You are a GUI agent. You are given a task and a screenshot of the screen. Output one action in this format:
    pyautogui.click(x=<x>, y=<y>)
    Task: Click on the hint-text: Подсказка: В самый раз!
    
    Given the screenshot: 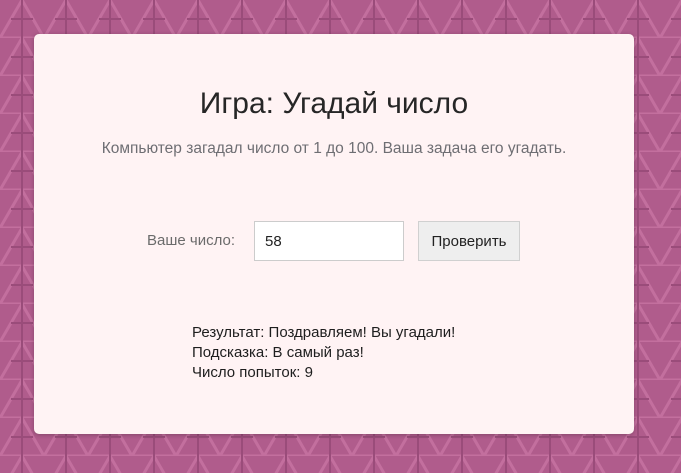 What is the action you would take?
    pyautogui.click(x=278, y=352)
    